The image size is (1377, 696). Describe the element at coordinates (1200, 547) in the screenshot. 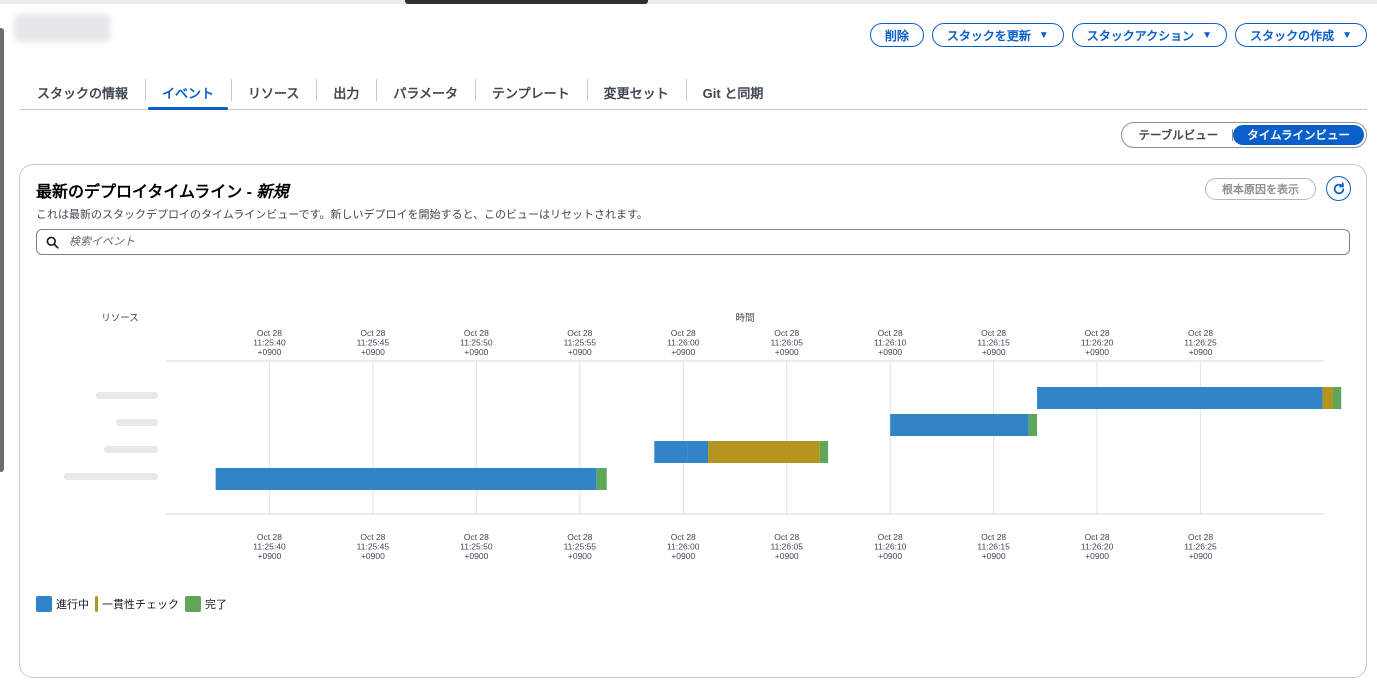

I see `x-tick-label-bottom: 11:26:25` at that location.